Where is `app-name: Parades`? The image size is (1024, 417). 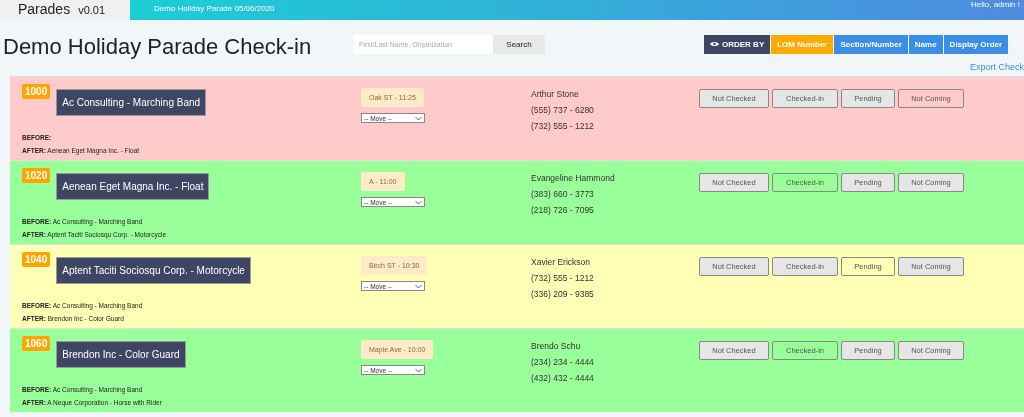 app-name: Parades is located at coordinates (44, 9).